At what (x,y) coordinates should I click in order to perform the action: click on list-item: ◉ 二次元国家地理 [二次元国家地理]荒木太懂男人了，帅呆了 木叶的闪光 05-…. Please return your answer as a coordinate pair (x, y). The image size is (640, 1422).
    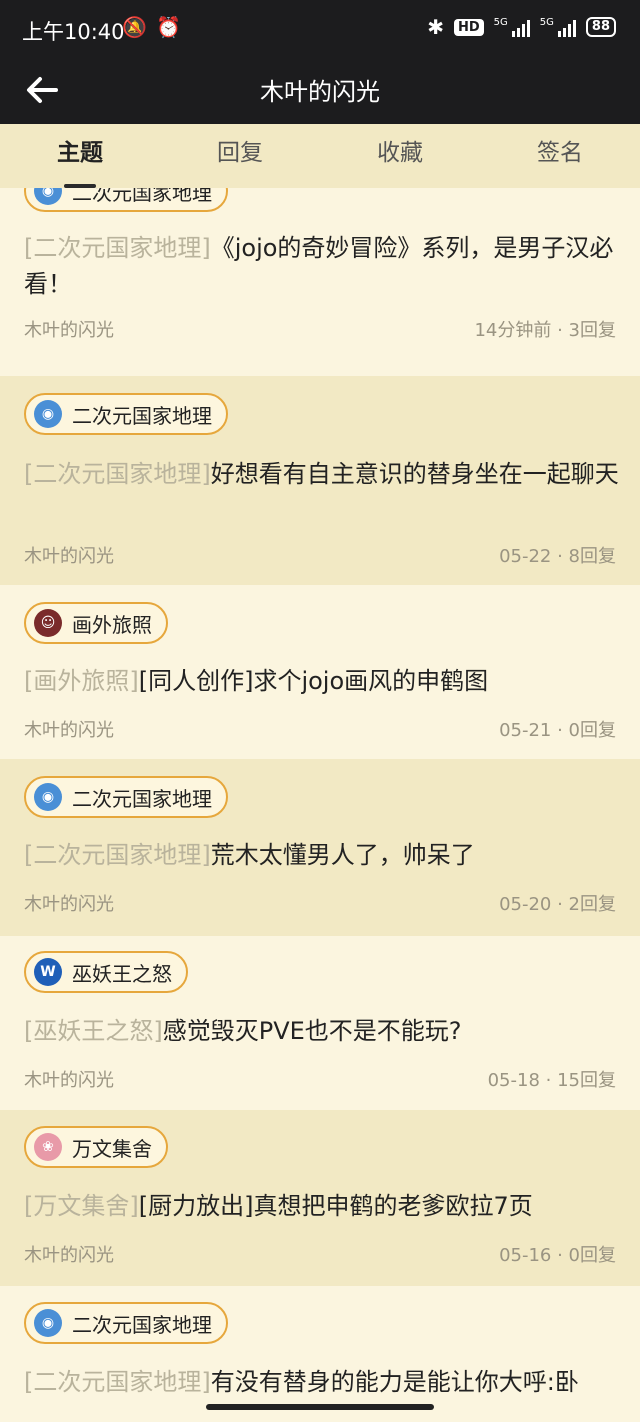
    Looking at the image, I should click on (320, 847).